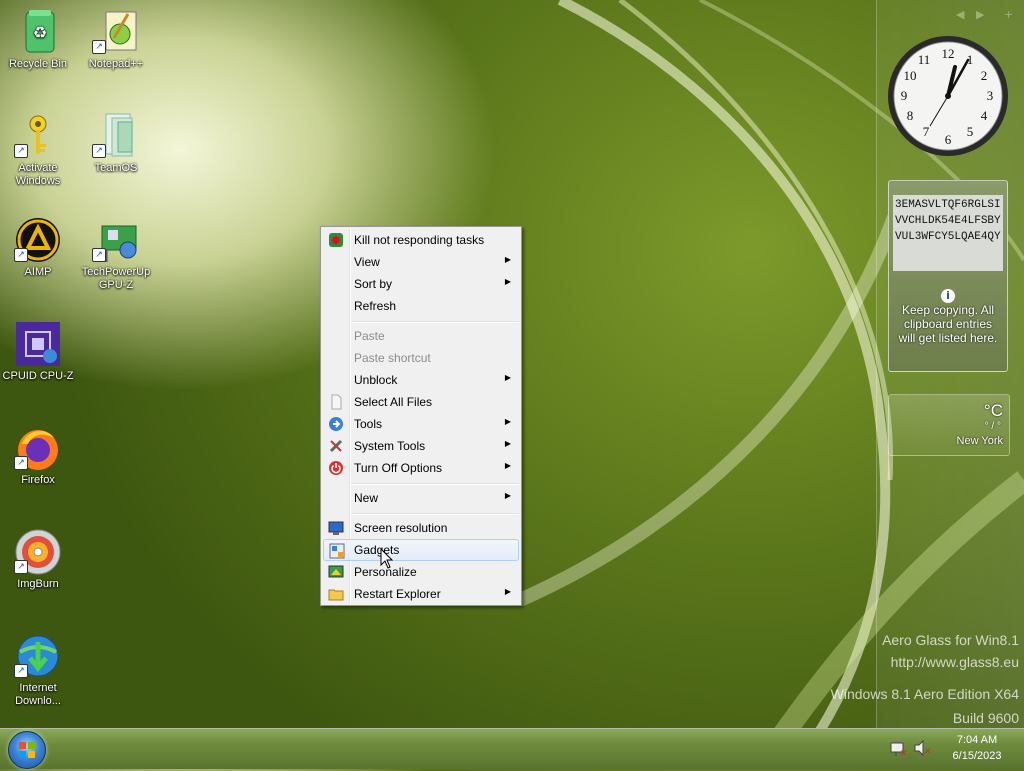  I want to click on desktop-icon-label: Activate Windows, so click(38, 174).